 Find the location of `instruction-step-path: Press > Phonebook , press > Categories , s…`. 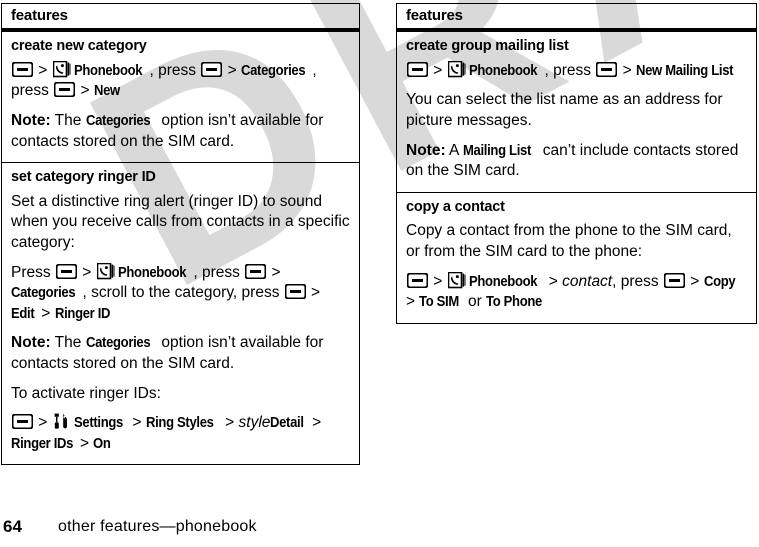

instruction-step-path: Press > Phonebook , press > Categories , s… is located at coordinates (180, 293).